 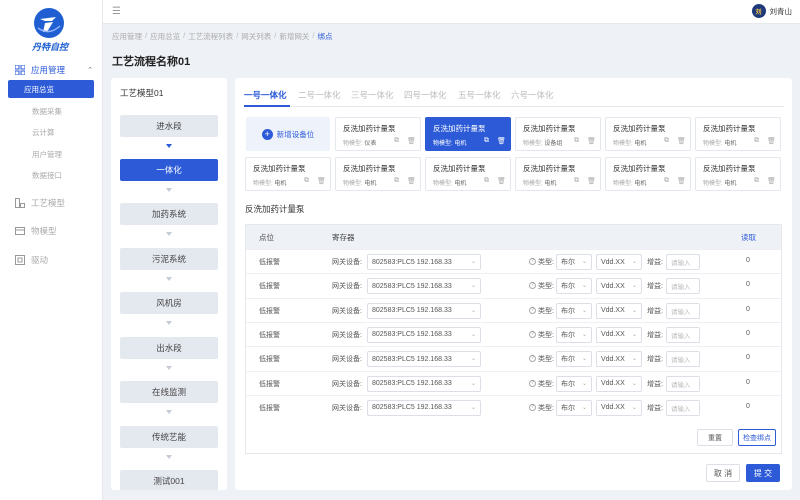 What do you see at coordinates (319, 95) in the screenshot?
I see `tab-unit-2: 二号一体化` at bounding box center [319, 95].